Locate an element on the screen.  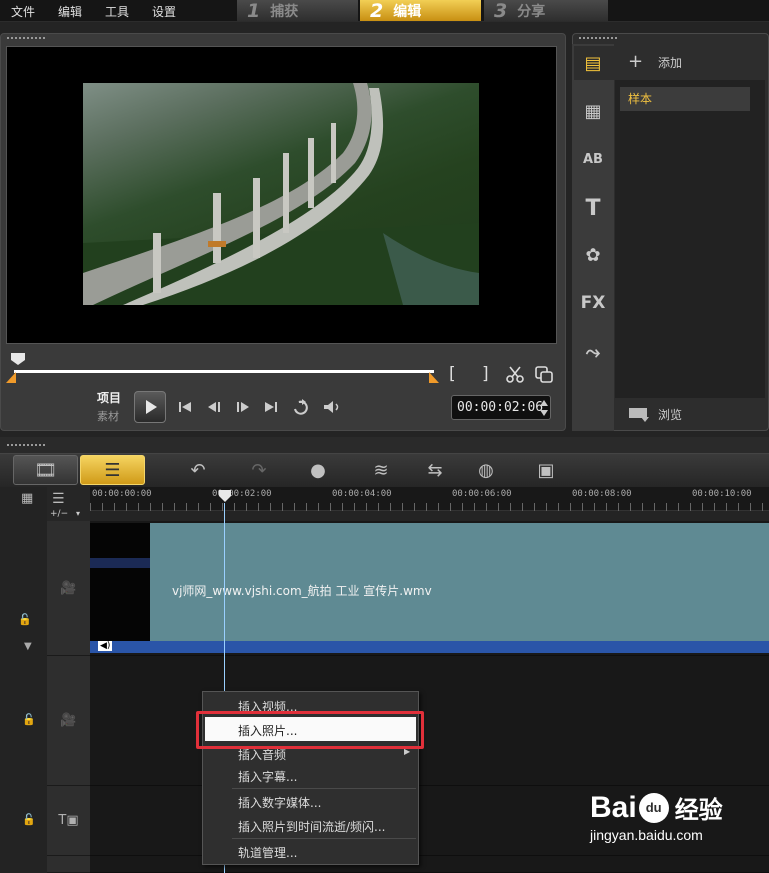
timecode-display: 00:00:02:06 is located at coordinates (501, 407).